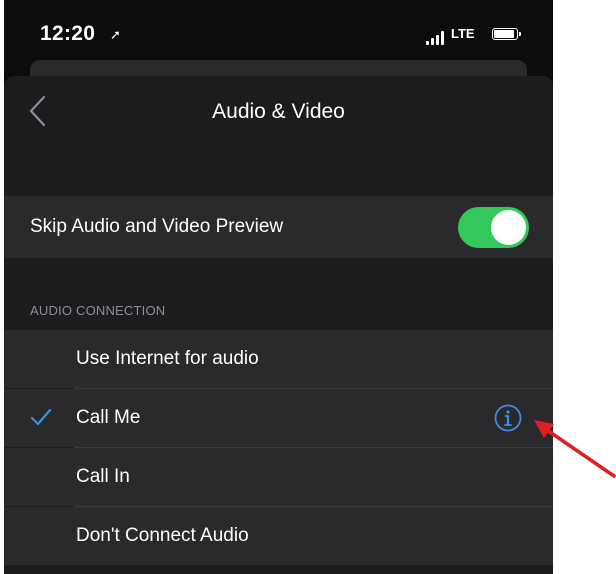  I want to click on location-arrow-icon: ➚, so click(115, 34).